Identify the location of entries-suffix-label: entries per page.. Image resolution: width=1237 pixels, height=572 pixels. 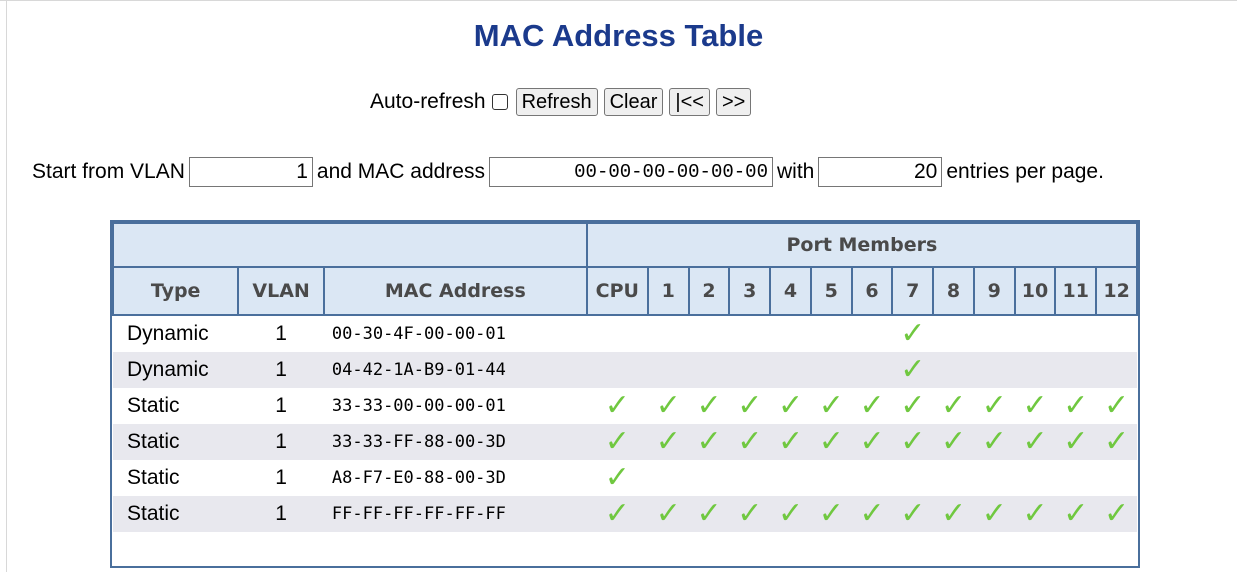
(1025, 171).